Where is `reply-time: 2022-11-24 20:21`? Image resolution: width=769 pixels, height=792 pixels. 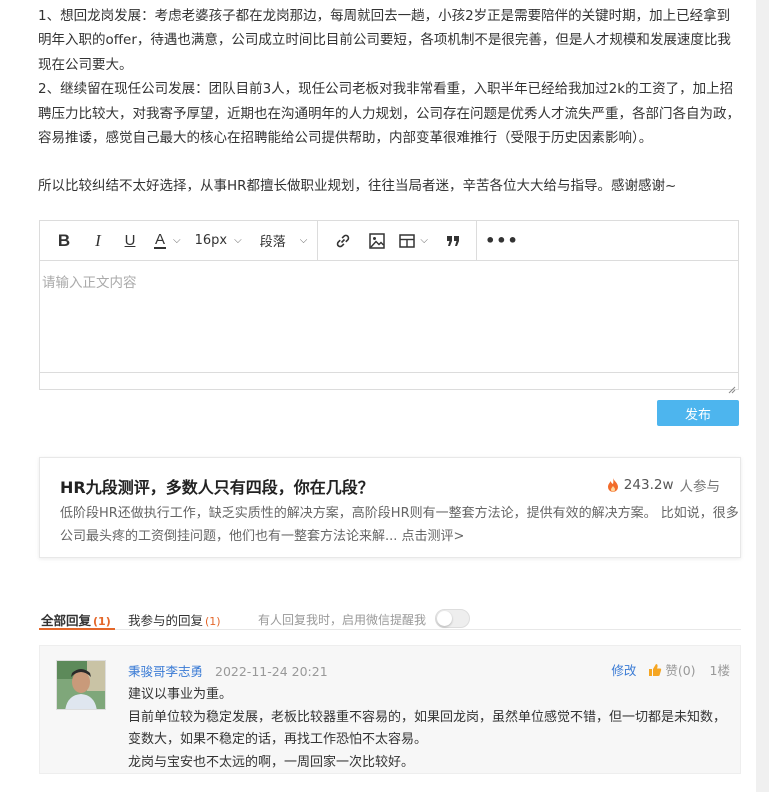
reply-time: 2022-11-24 20:21 is located at coordinates (271, 671).